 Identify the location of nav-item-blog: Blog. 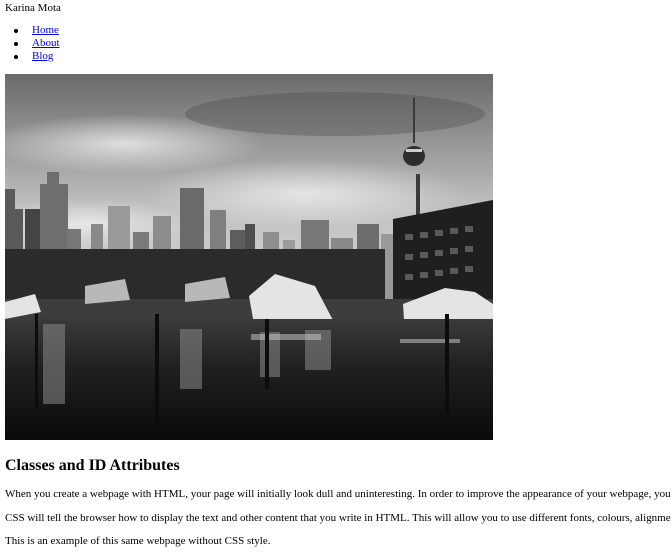
(32, 56).